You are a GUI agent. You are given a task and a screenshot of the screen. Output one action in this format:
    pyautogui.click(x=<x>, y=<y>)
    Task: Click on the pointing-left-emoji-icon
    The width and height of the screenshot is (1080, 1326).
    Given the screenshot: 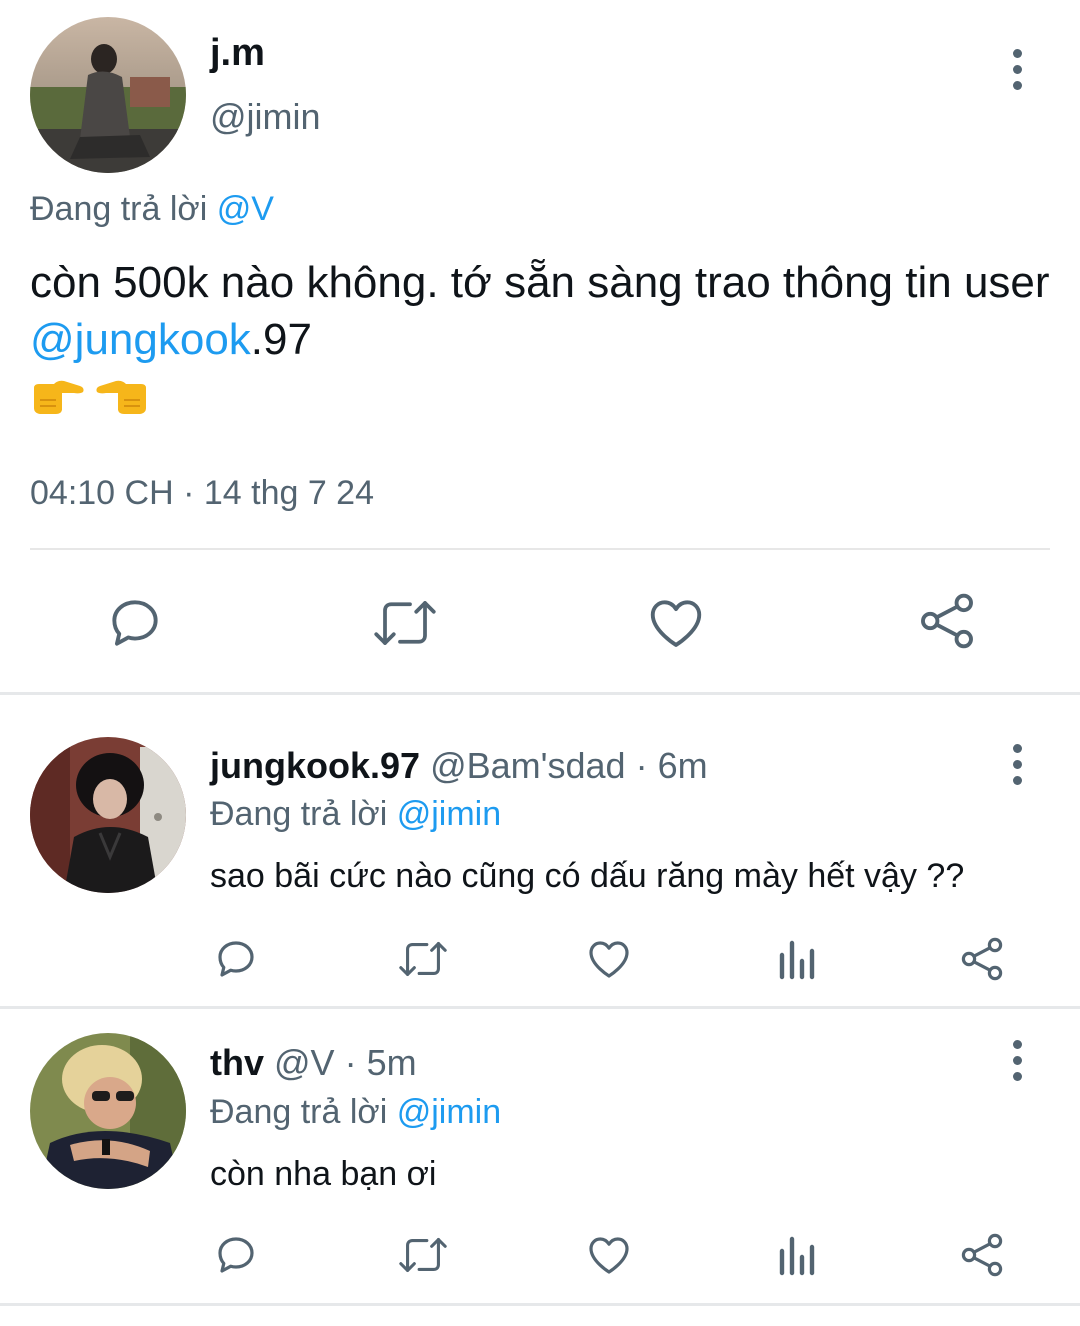 What is the action you would take?
    pyautogui.click(x=121, y=397)
    